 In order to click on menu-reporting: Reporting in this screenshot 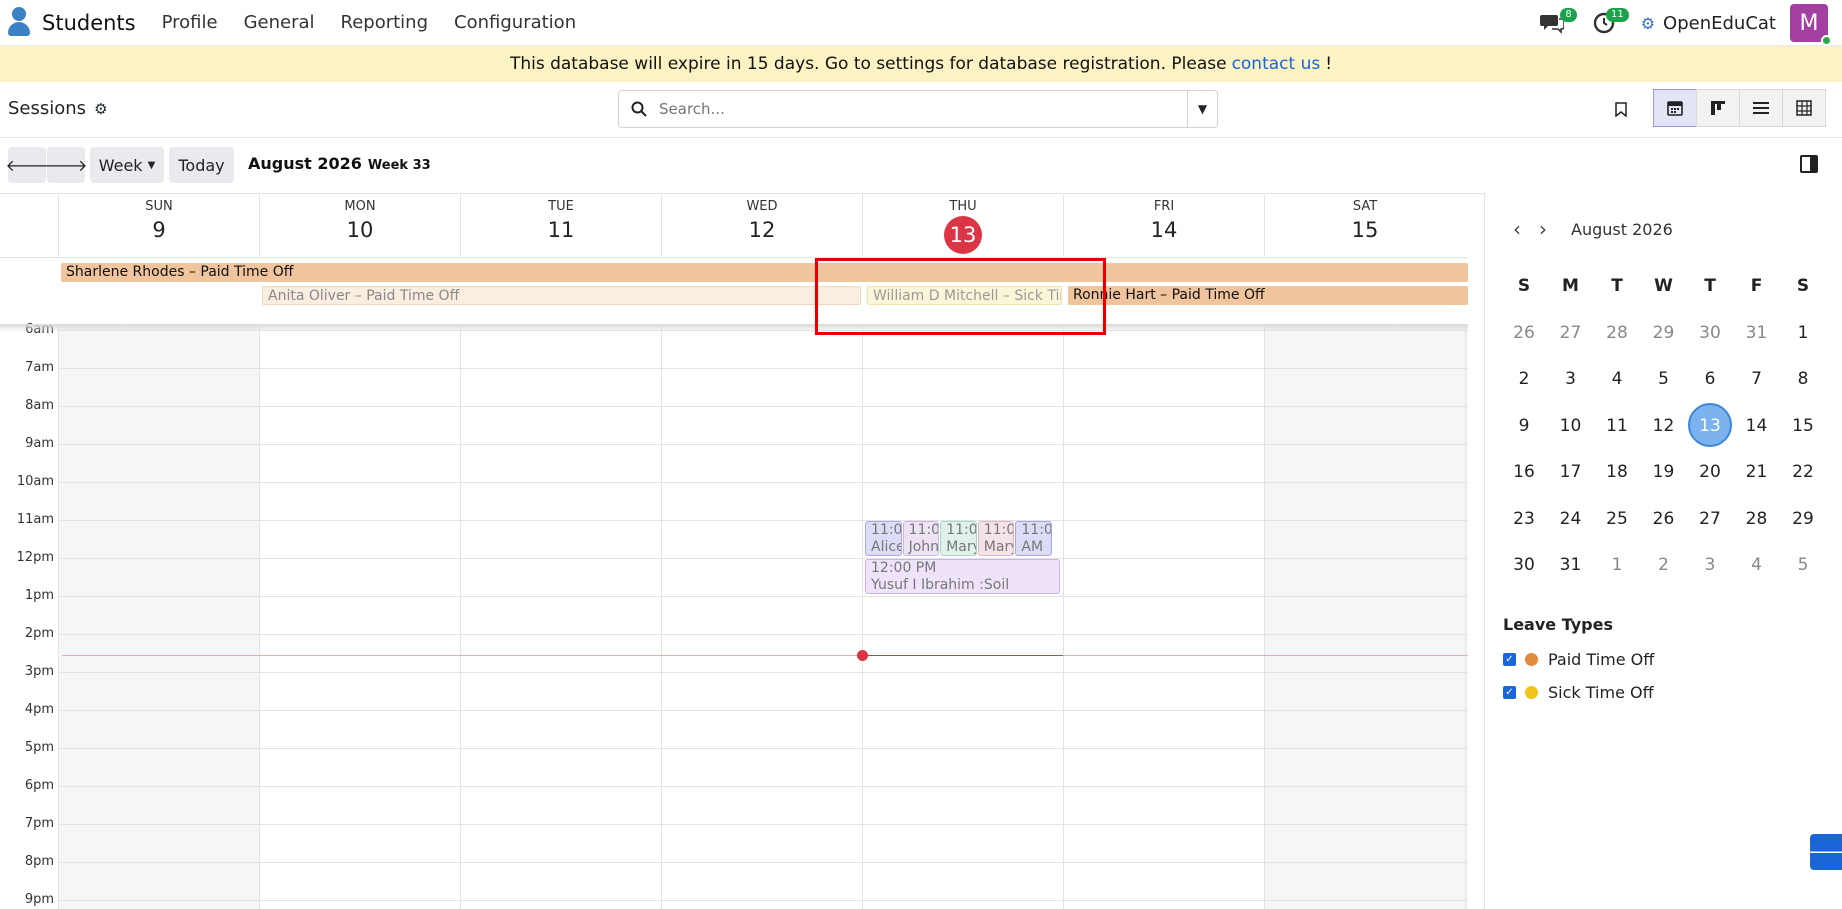, I will do `click(385, 22)`.